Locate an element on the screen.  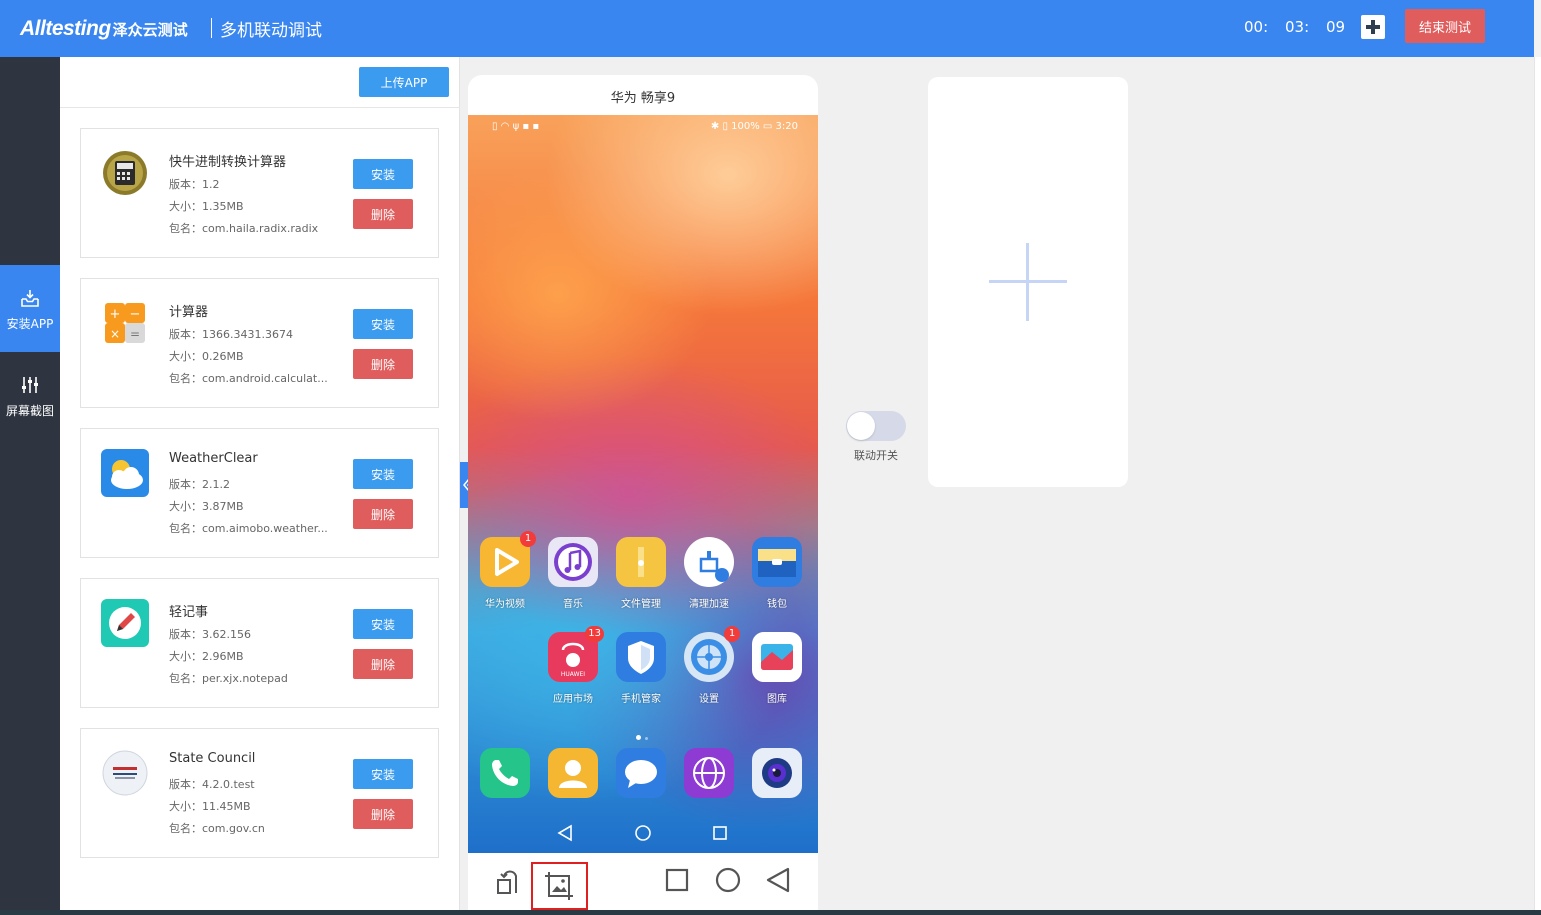
home-app-label: 音乐 is located at coordinates (573, 604).